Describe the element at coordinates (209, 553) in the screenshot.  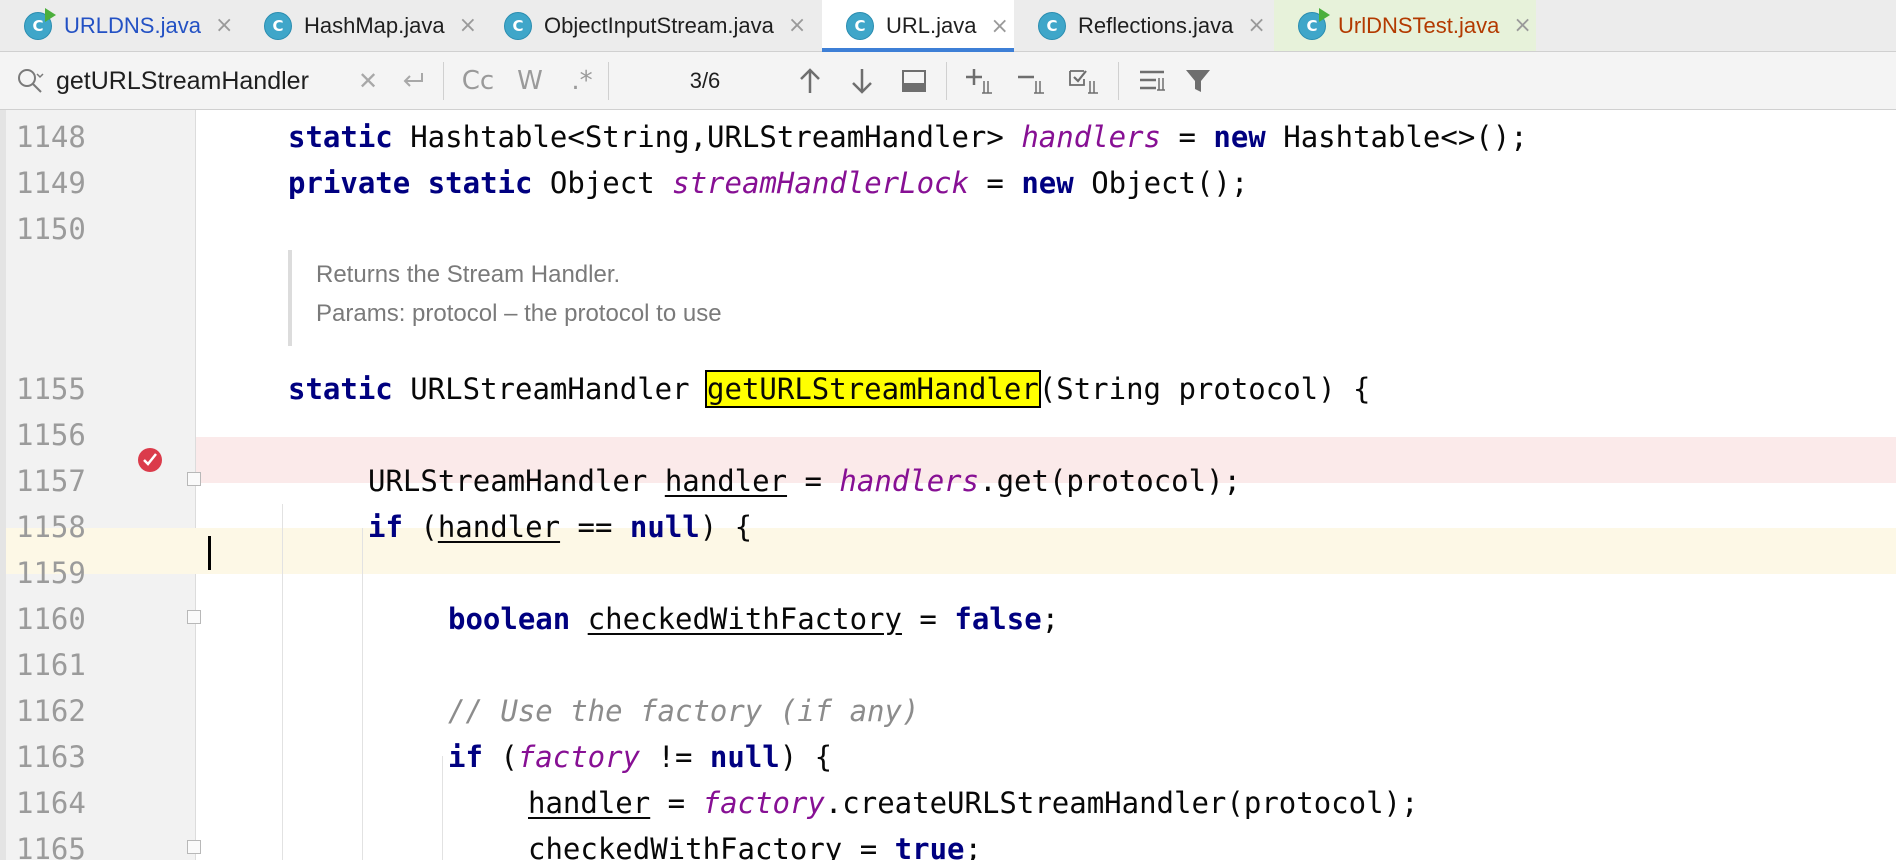
I see `text-caret` at that location.